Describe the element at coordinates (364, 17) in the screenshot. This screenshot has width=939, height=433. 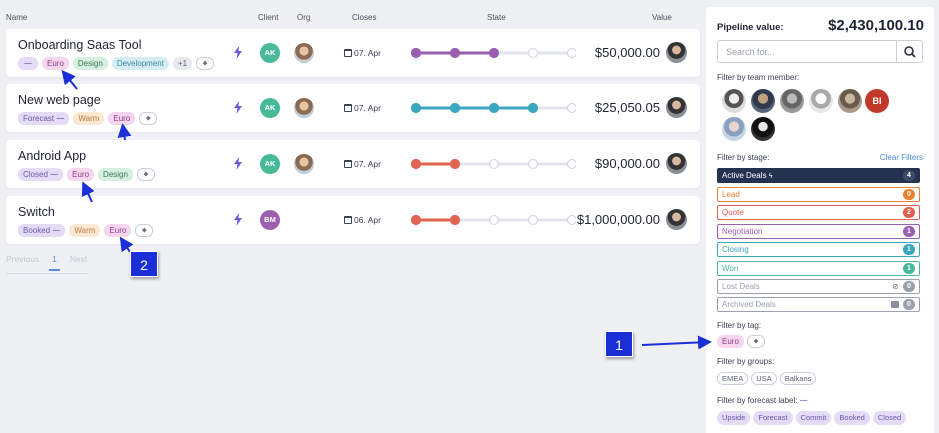
I see `col-closes: Closes` at that location.